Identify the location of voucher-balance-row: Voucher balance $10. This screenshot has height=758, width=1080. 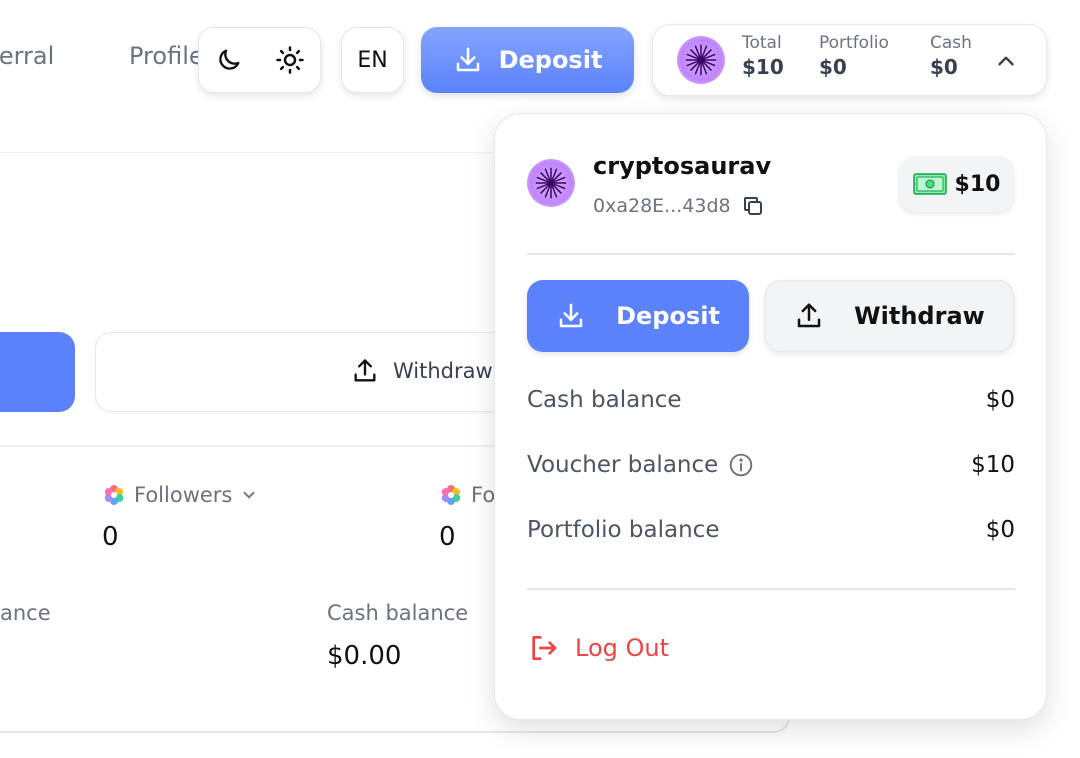
(771, 465).